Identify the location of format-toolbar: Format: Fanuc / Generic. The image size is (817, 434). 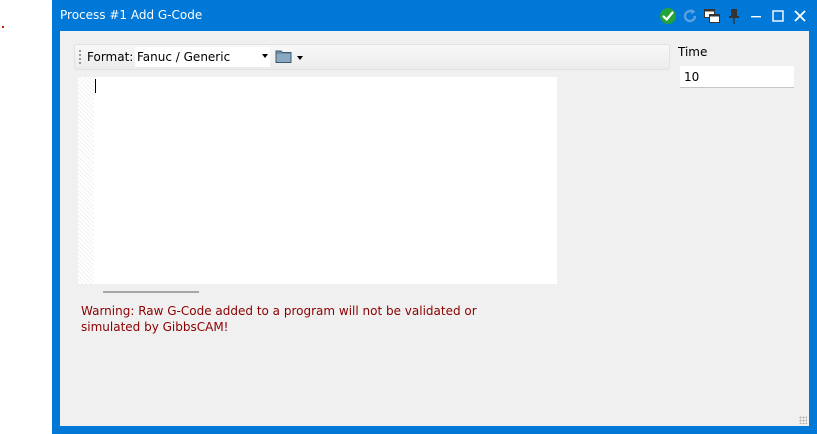
(372, 57).